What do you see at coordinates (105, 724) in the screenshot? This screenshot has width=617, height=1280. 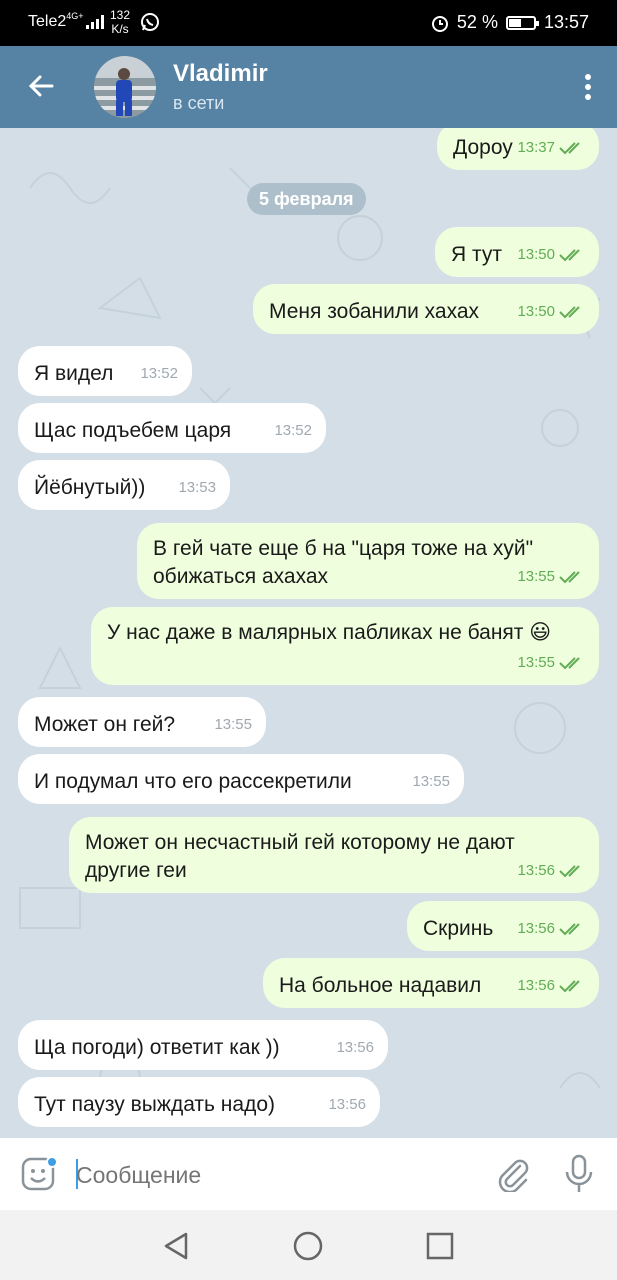 I see `message-text: Может он гей?` at bounding box center [105, 724].